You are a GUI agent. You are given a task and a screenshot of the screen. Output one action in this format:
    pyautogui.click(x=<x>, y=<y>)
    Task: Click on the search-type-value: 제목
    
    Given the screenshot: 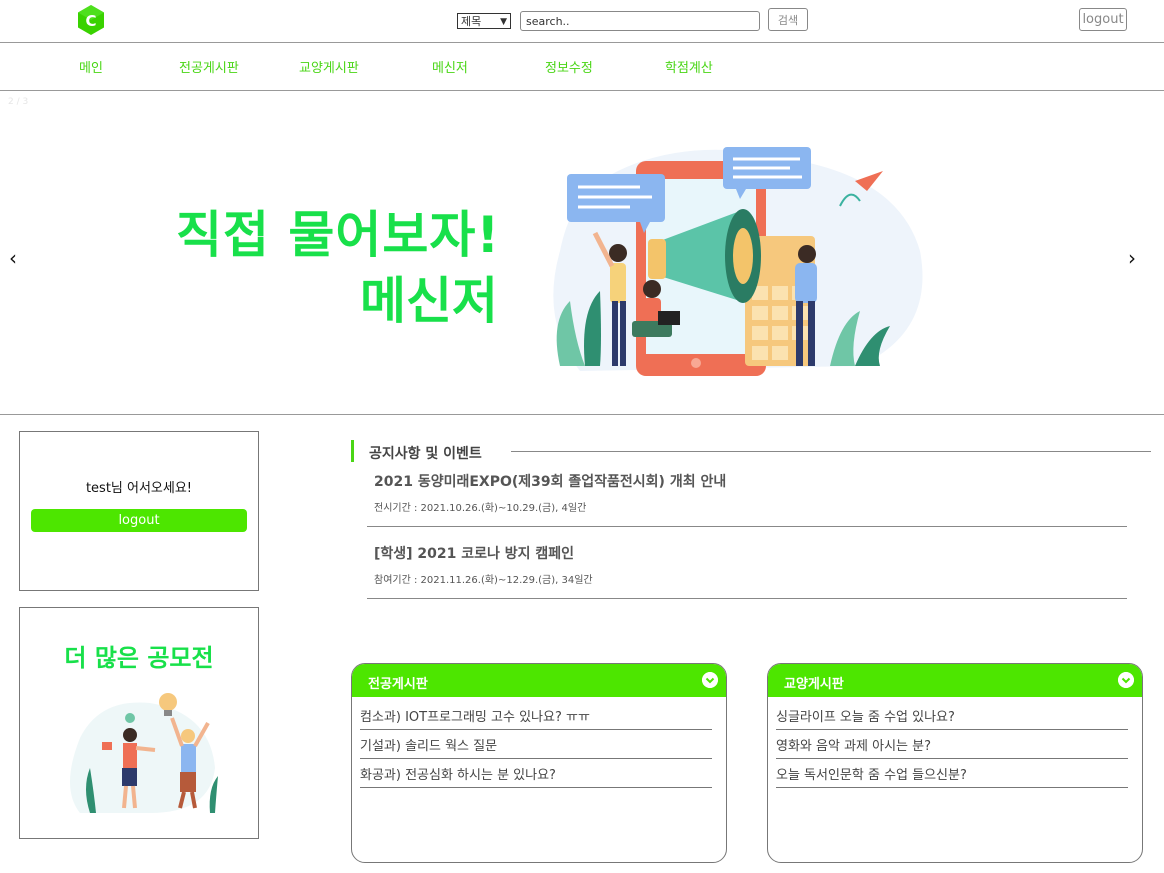 What is the action you would take?
    pyautogui.click(x=471, y=21)
    